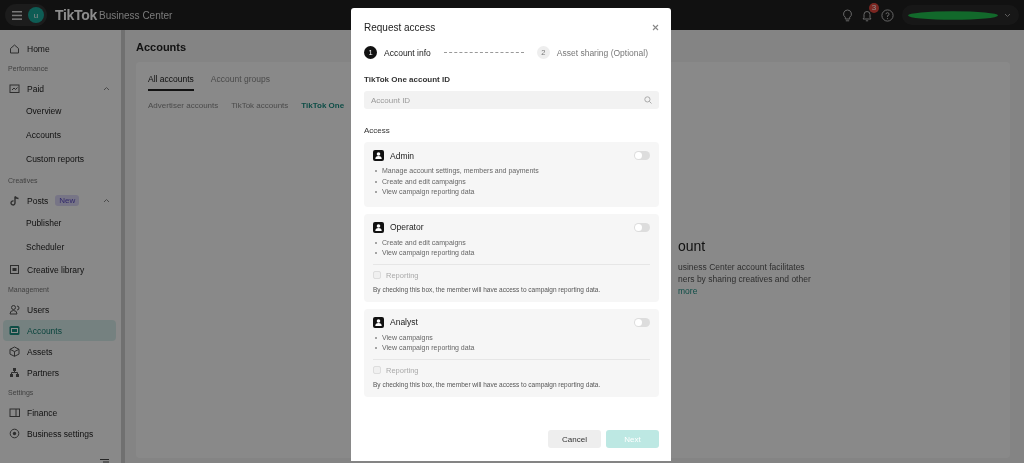 The width and height of the screenshot is (1024, 463). I want to click on role-name: Analyst, so click(404, 322).